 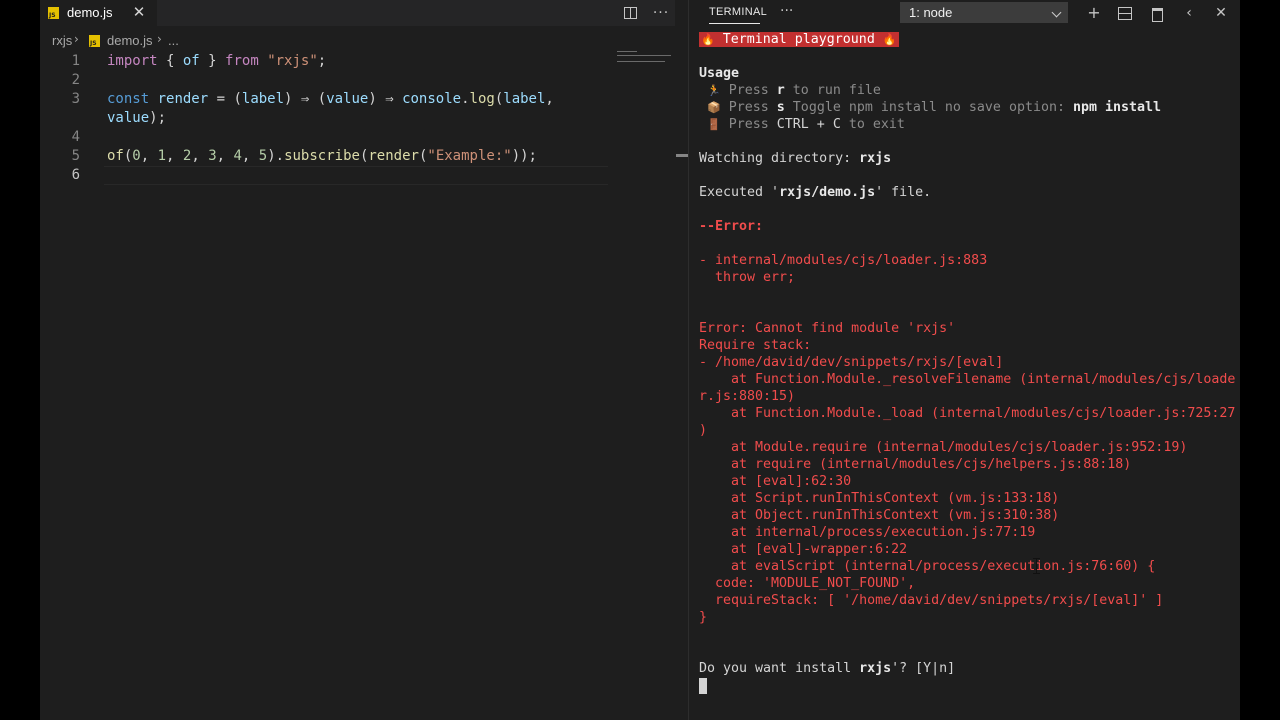 What do you see at coordinates (1125, 13) in the screenshot?
I see `split-terminal-icon` at bounding box center [1125, 13].